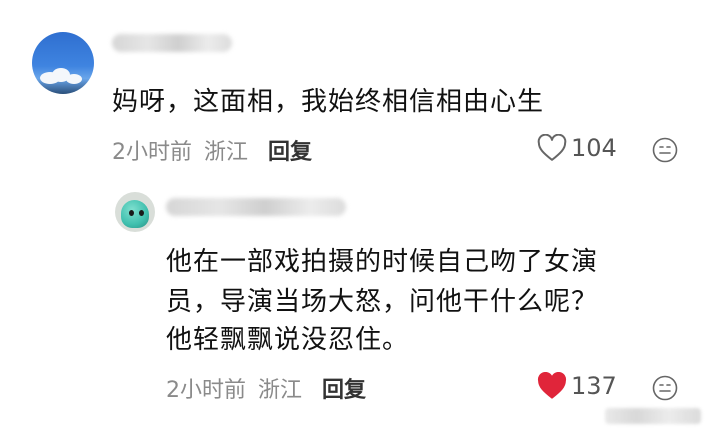 This screenshot has width=719, height=432. What do you see at coordinates (552, 385) in the screenshot?
I see `heart-filled-icon` at bounding box center [552, 385].